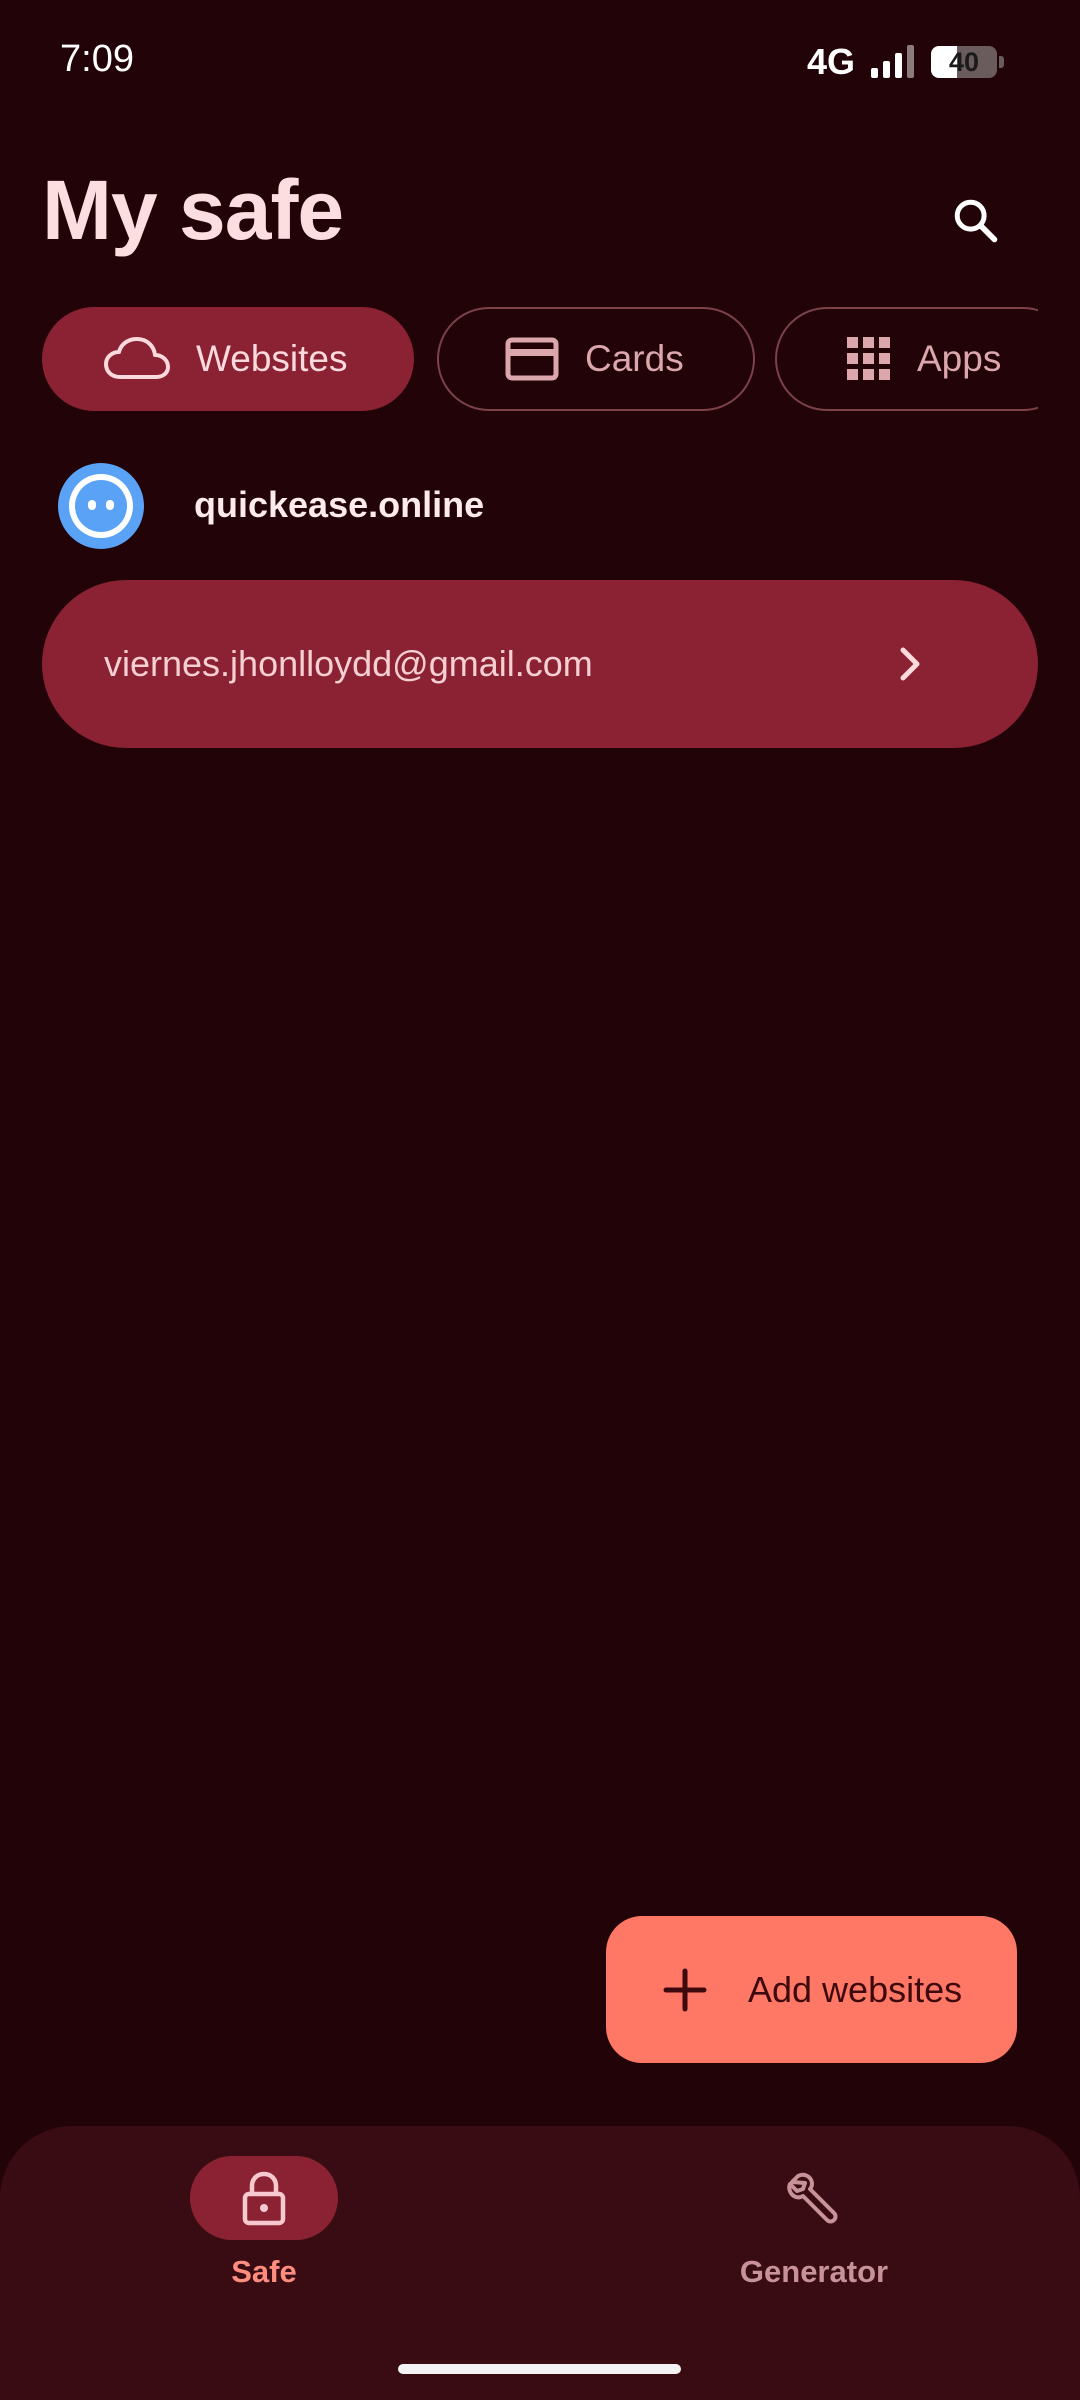 The width and height of the screenshot is (1080, 2400). What do you see at coordinates (339, 504) in the screenshot?
I see `site-name: quickease.online` at bounding box center [339, 504].